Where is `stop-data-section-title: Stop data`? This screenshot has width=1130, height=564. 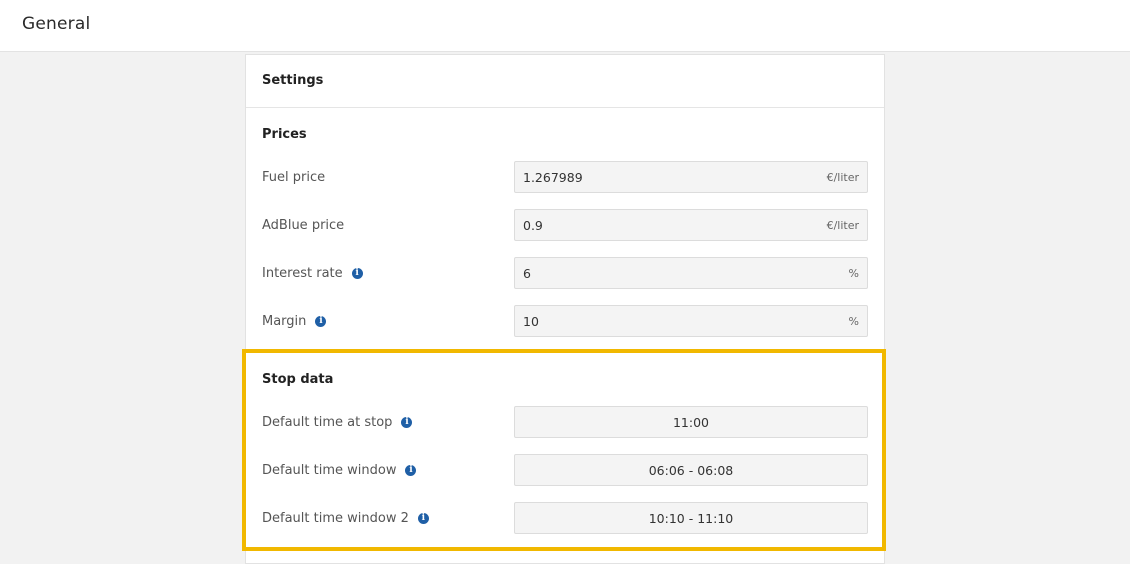 stop-data-section-title: Stop data is located at coordinates (298, 379).